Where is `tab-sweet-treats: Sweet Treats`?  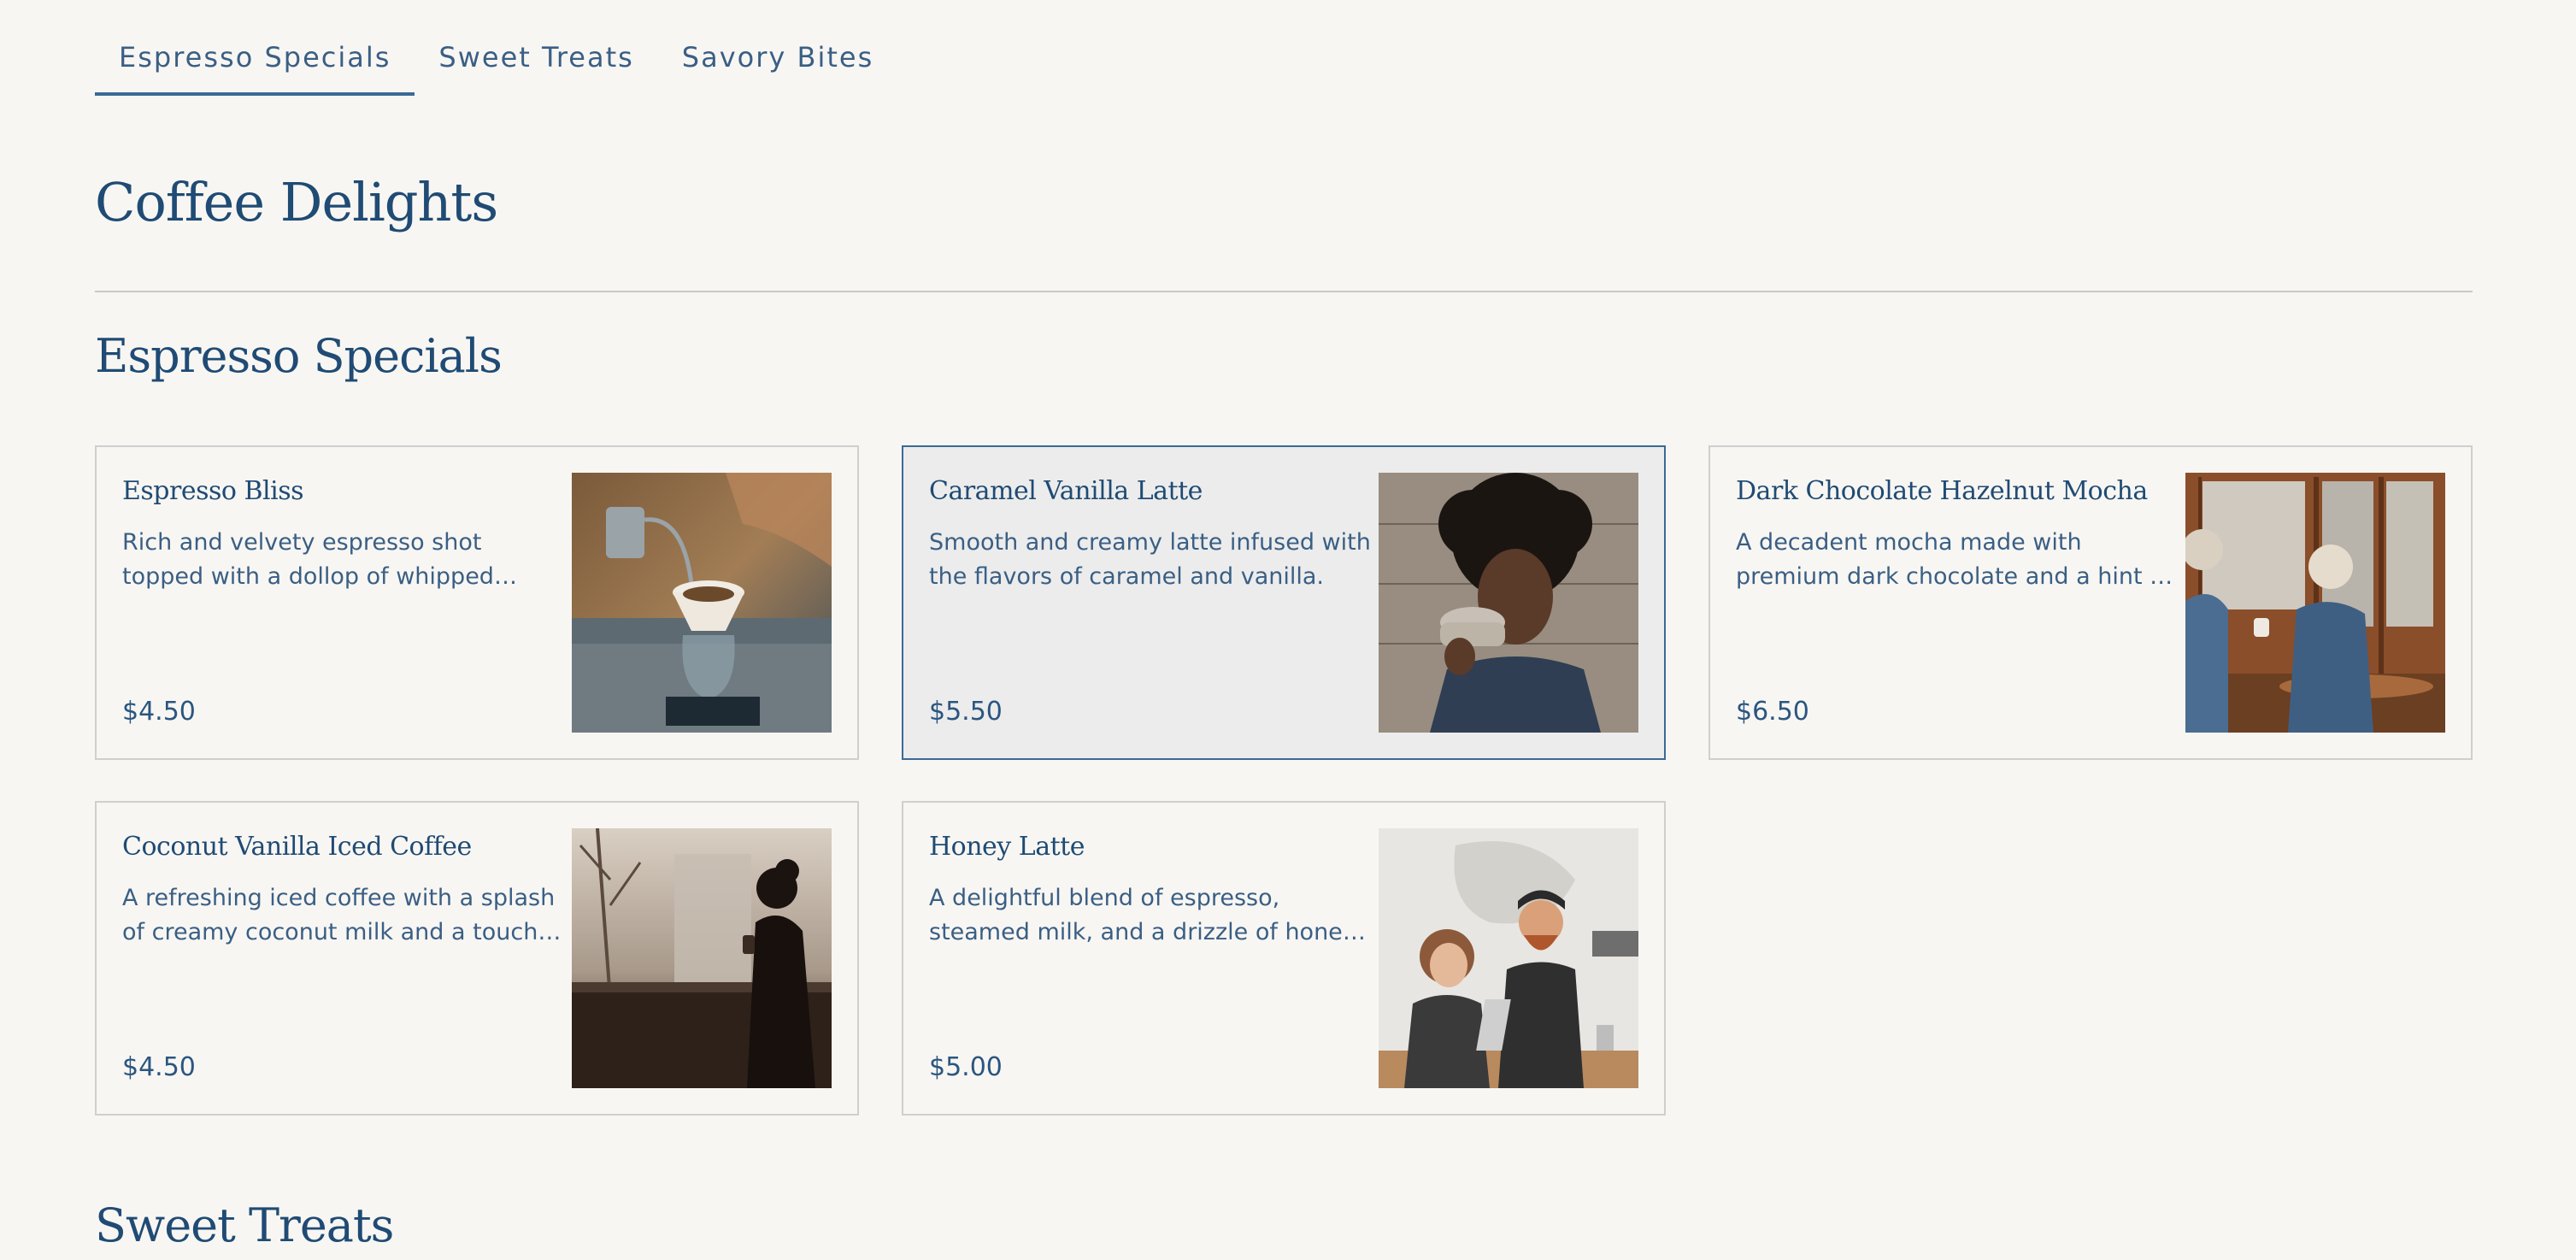 tab-sweet-treats: Sweet Treats is located at coordinates (536, 62).